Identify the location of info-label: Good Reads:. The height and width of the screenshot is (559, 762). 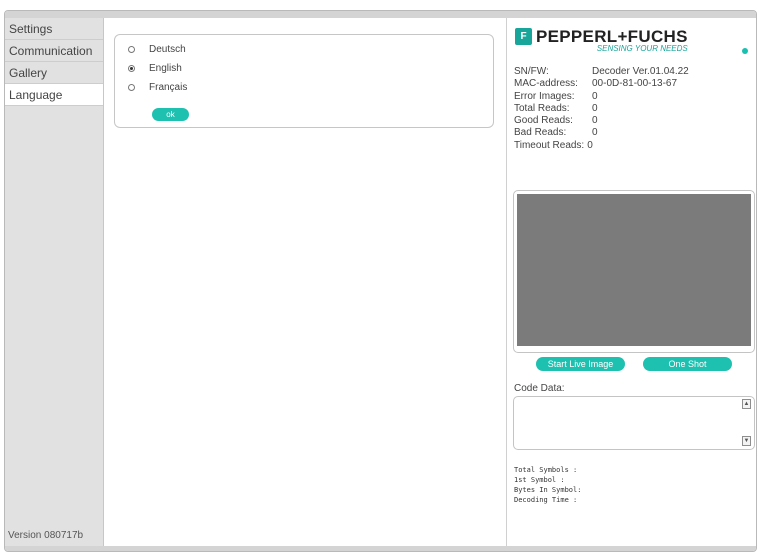
(543, 121).